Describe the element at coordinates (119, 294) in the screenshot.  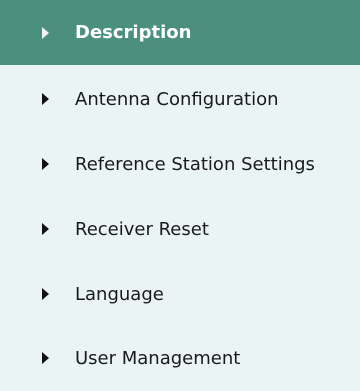
I see `menu-item-label: Language` at that location.